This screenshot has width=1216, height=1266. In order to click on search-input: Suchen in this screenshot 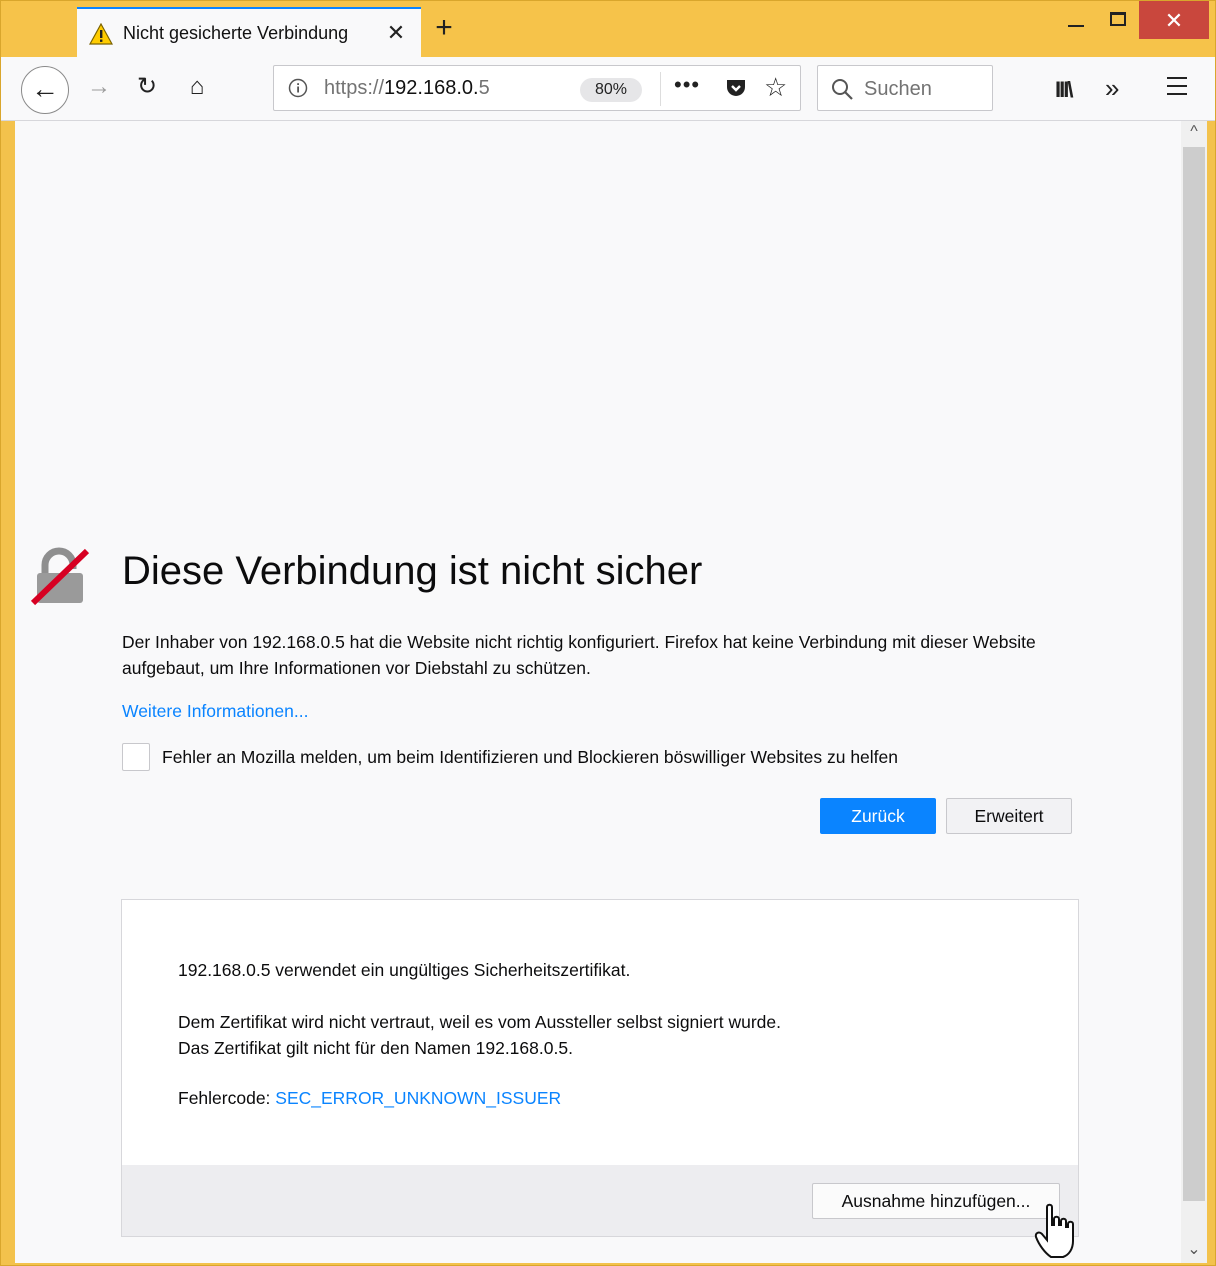, I will do `click(905, 88)`.